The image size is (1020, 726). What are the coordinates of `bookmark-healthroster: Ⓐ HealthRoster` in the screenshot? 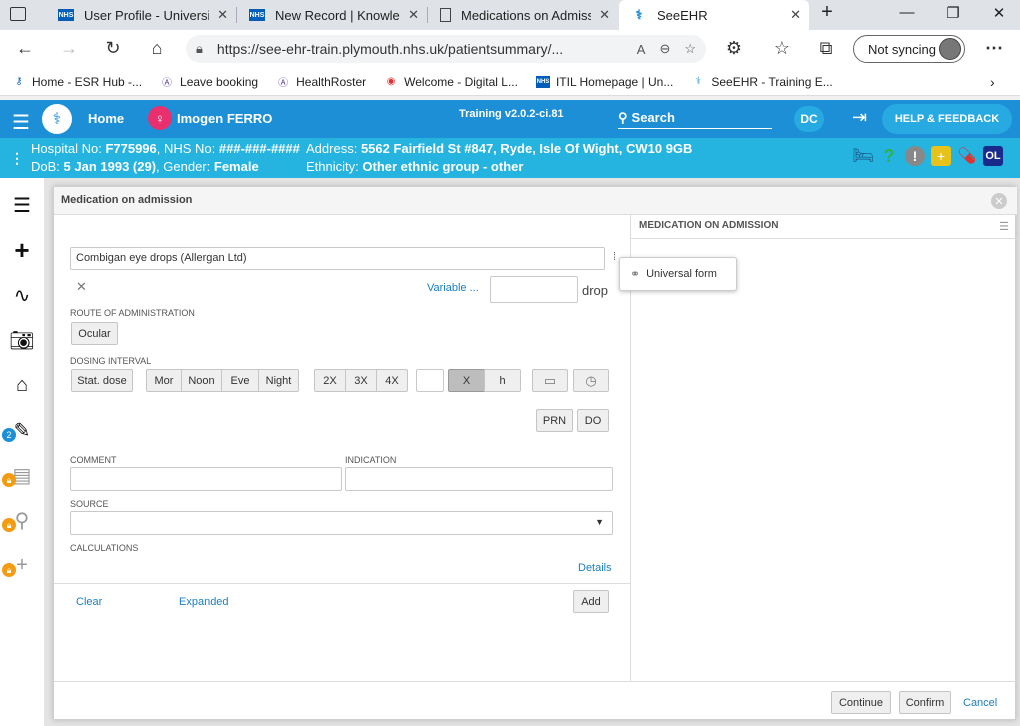 It's located at (321, 82).